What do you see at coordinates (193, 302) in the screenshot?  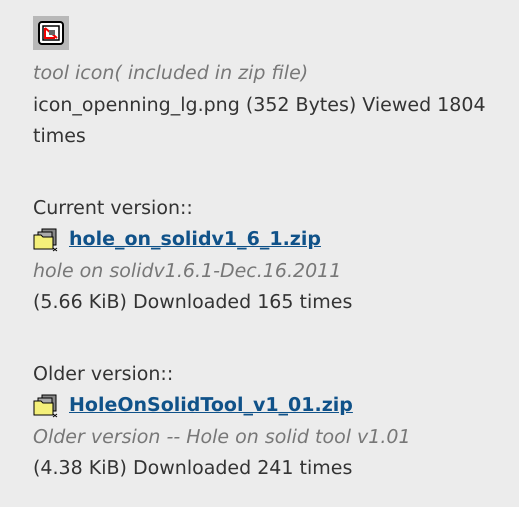 I see `download-stats: (5.66 KiB) Downloaded 165 times` at bounding box center [193, 302].